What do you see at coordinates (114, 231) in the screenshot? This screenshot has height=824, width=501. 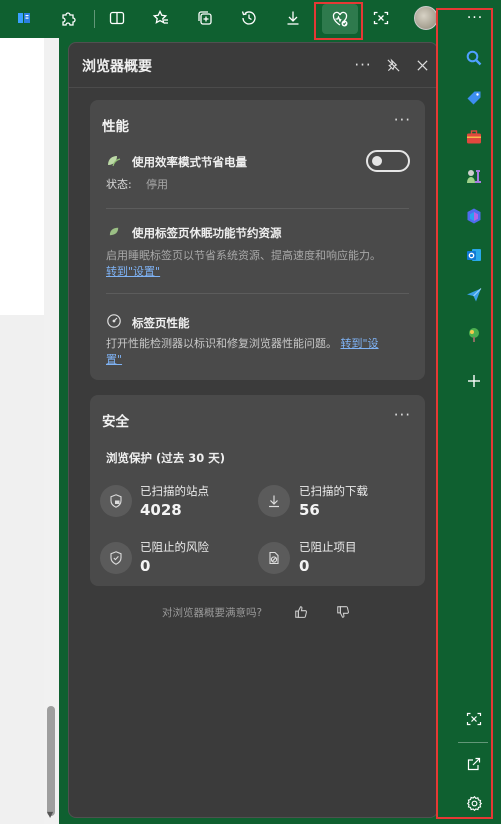 I see `sleeping-tab-leaf-icon` at bounding box center [114, 231].